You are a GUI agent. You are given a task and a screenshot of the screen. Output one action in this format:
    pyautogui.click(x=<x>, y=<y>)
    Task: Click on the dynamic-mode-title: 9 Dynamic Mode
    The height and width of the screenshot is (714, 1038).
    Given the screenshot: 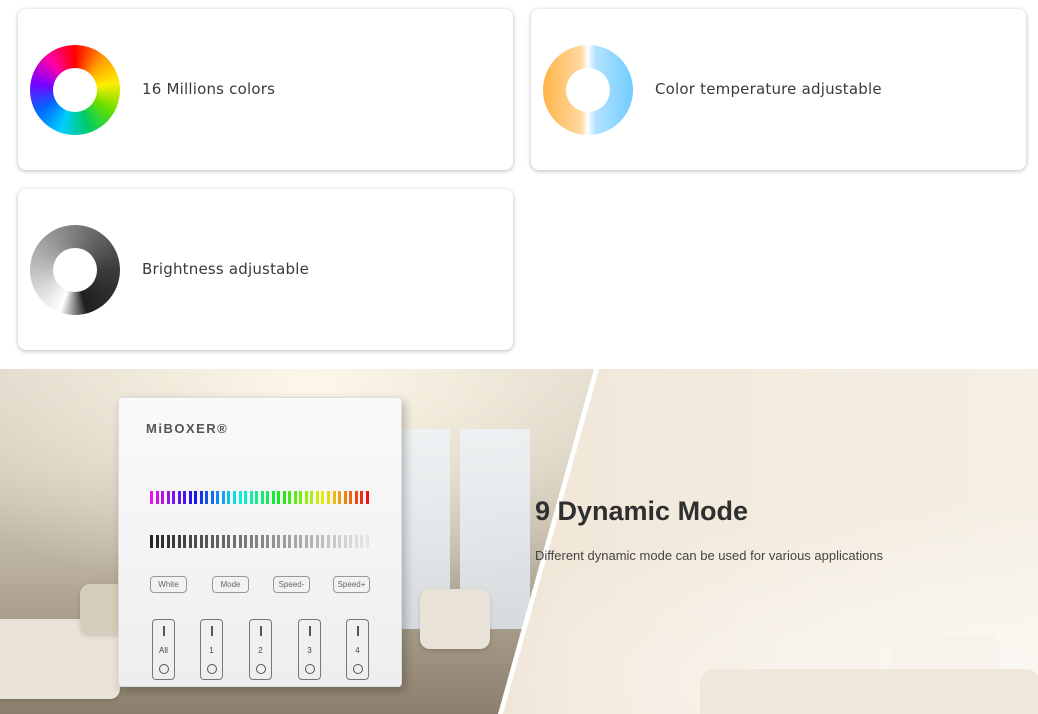 What is the action you would take?
    pyautogui.click(x=642, y=511)
    